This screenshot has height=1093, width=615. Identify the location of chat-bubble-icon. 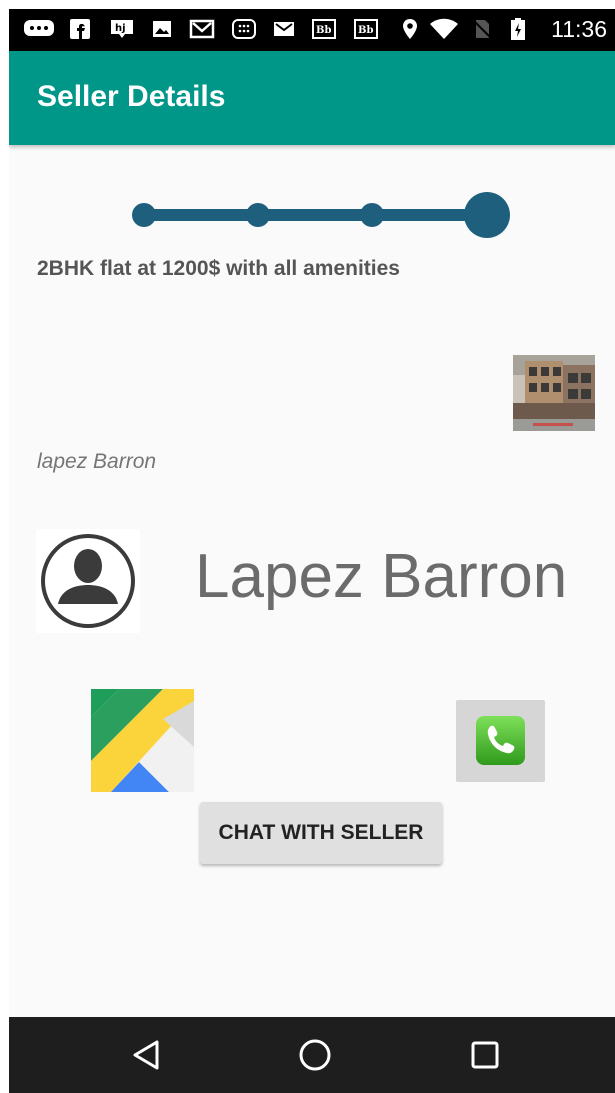
(39, 28).